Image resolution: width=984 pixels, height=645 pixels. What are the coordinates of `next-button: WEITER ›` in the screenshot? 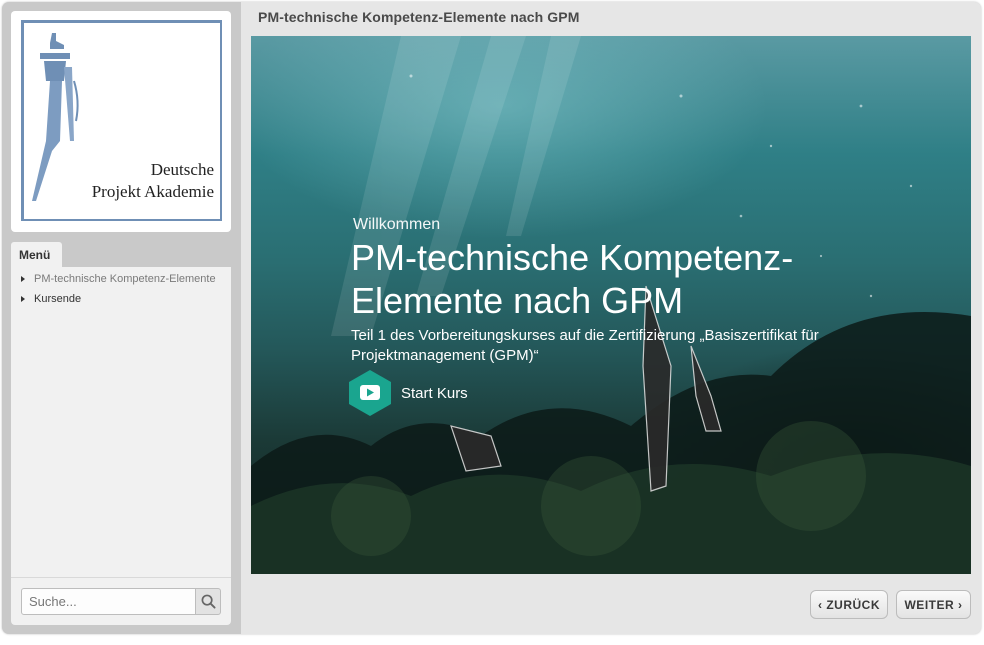 It's located at (933, 604).